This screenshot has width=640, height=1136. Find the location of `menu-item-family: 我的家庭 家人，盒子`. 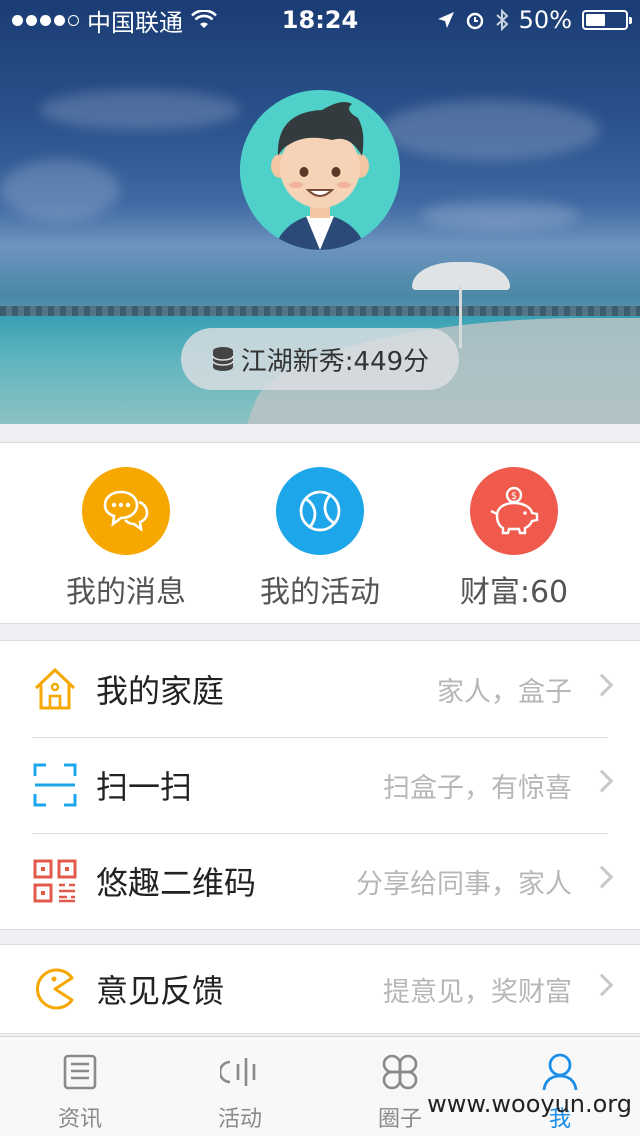

menu-item-family: 我的家庭 家人，盒子 is located at coordinates (320, 689).